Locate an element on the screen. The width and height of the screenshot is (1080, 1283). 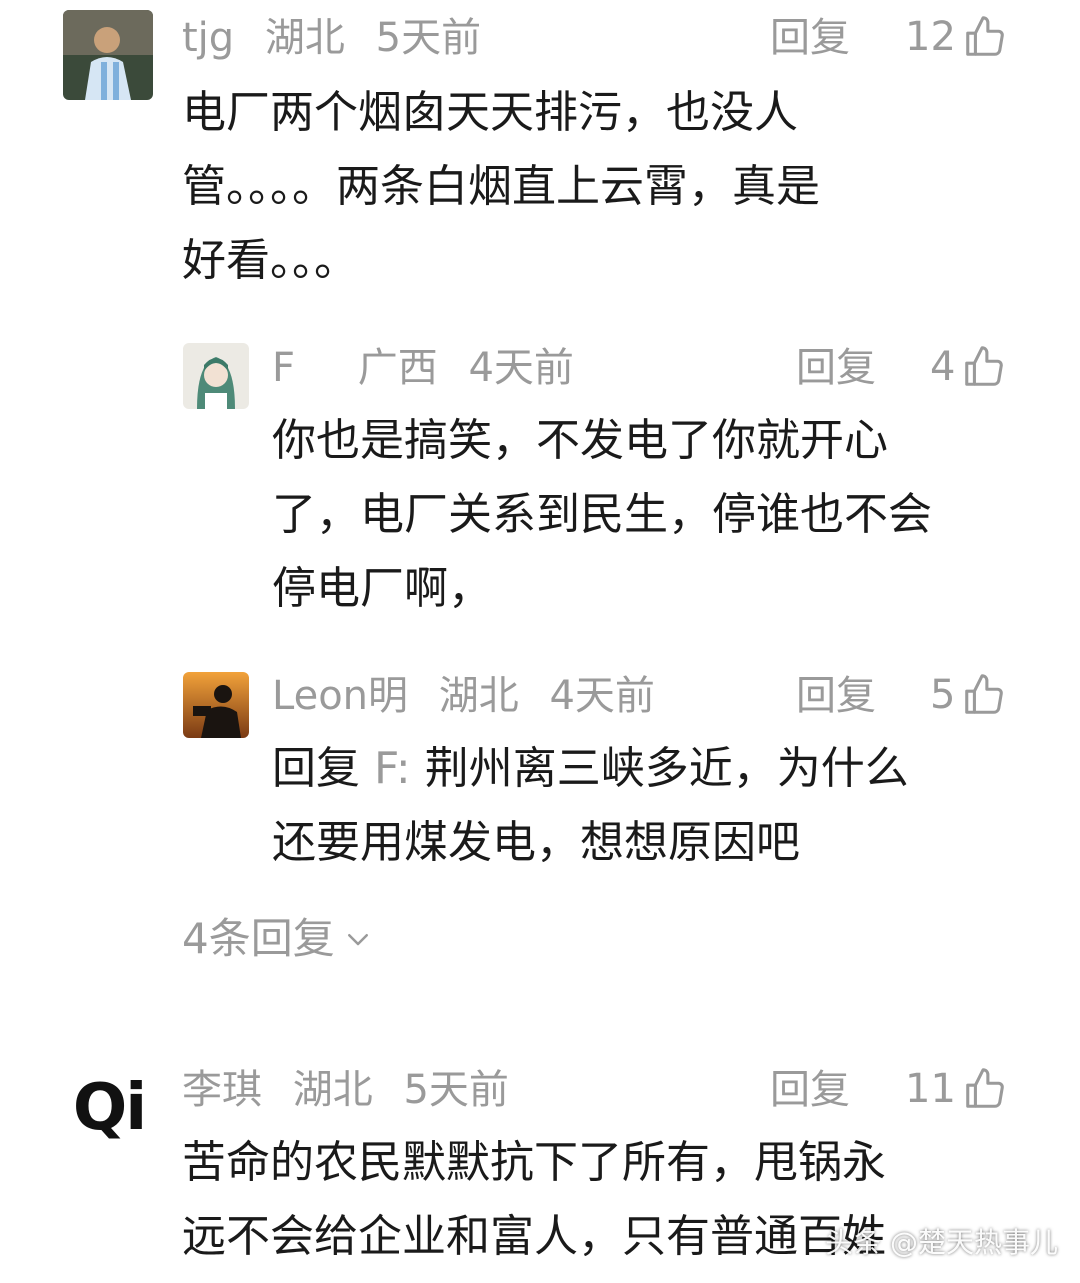
comment-meta: 李琪 湖北 5天前 is located at coordinates (354, 1090).